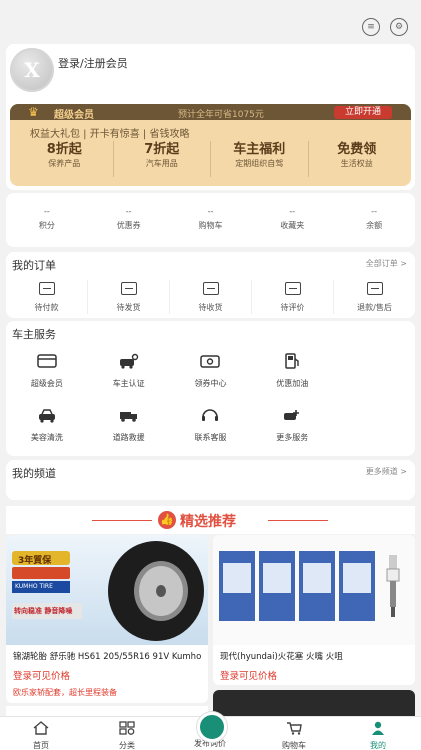  What do you see at coordinates (128, 417) in the screenshot?
I see `tow-truck-icon` at bounding box center [128, 417].